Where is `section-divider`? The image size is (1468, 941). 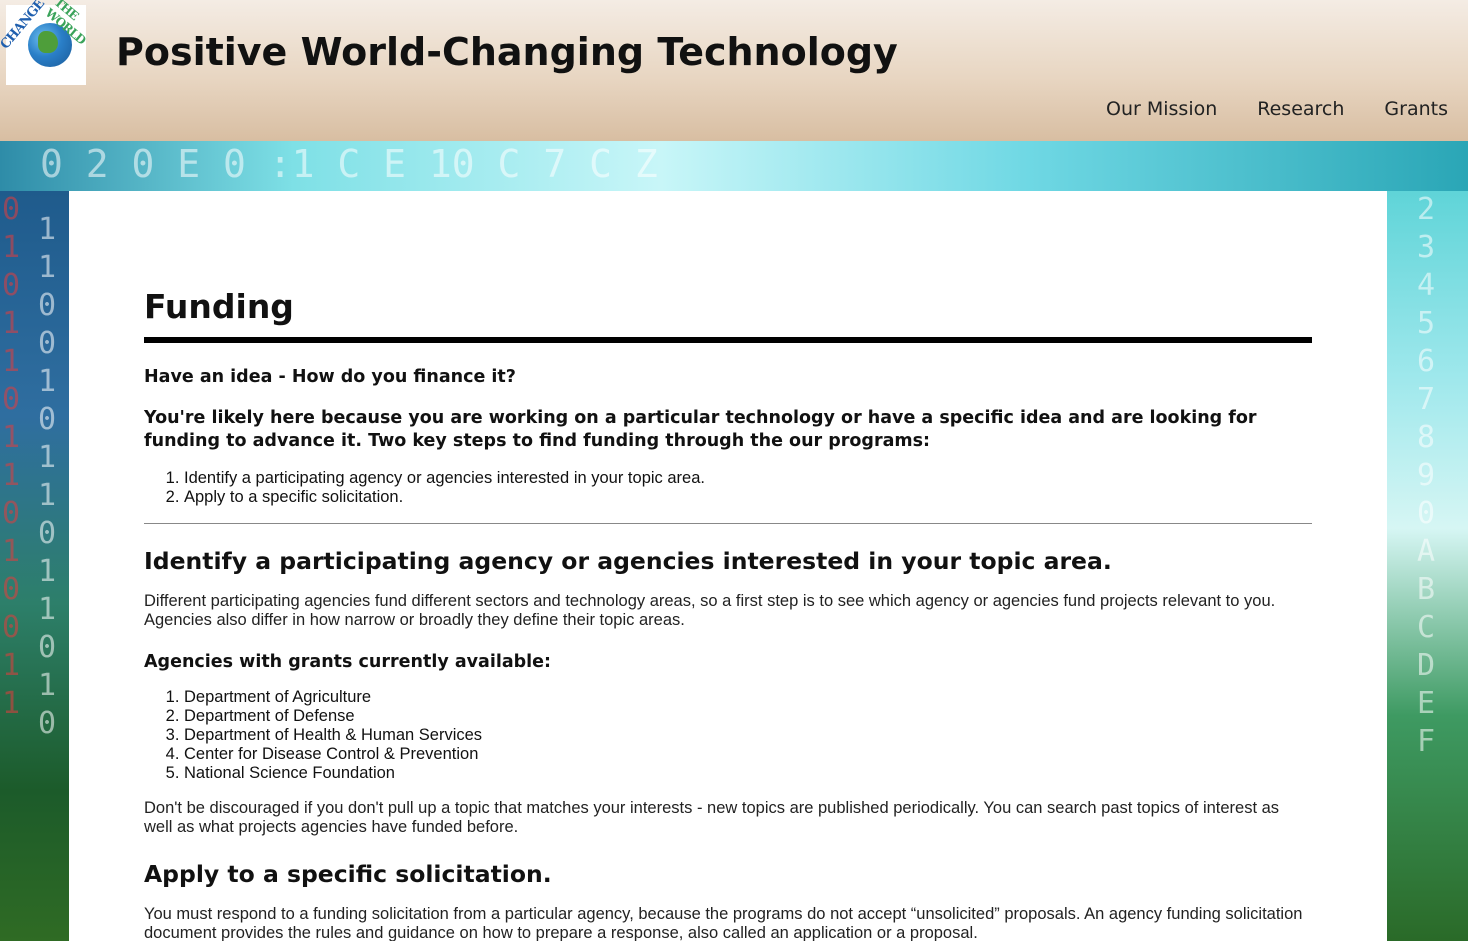 section-divider is located at coordinates (728, 523).